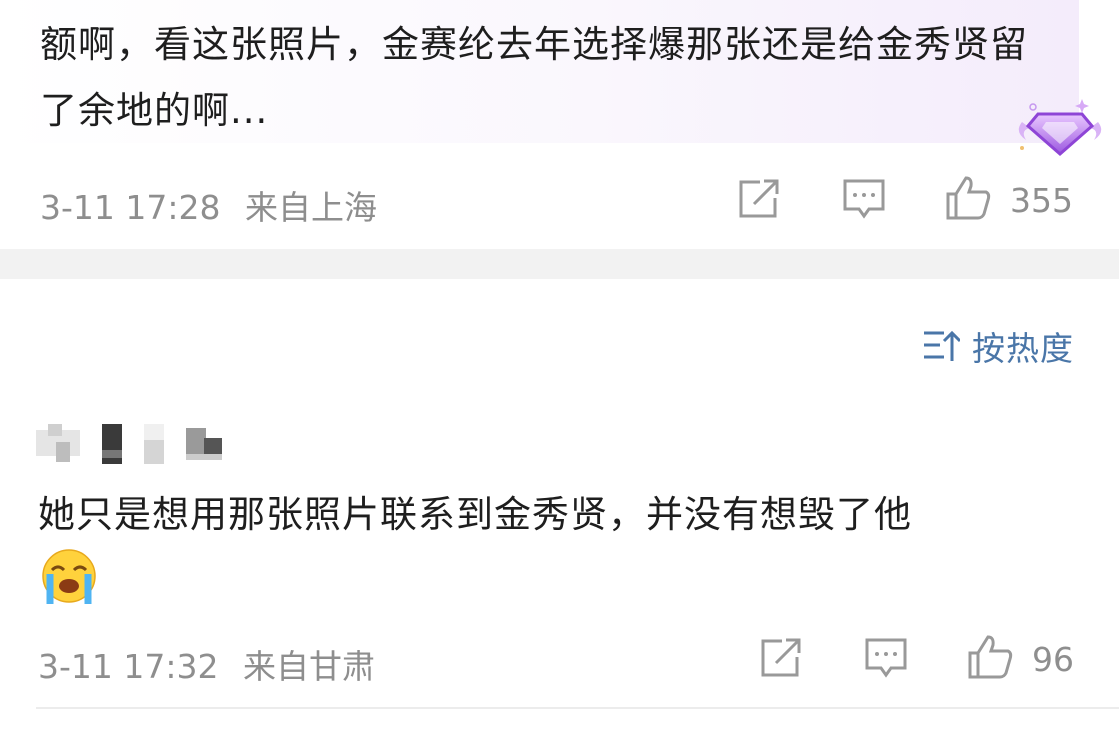 Image resolution: width=1119 pixels, height=731 pixels. Describe the element at coordinates (1060, 127) in the screenshot. I see `diamond-badge-icon` at that location.